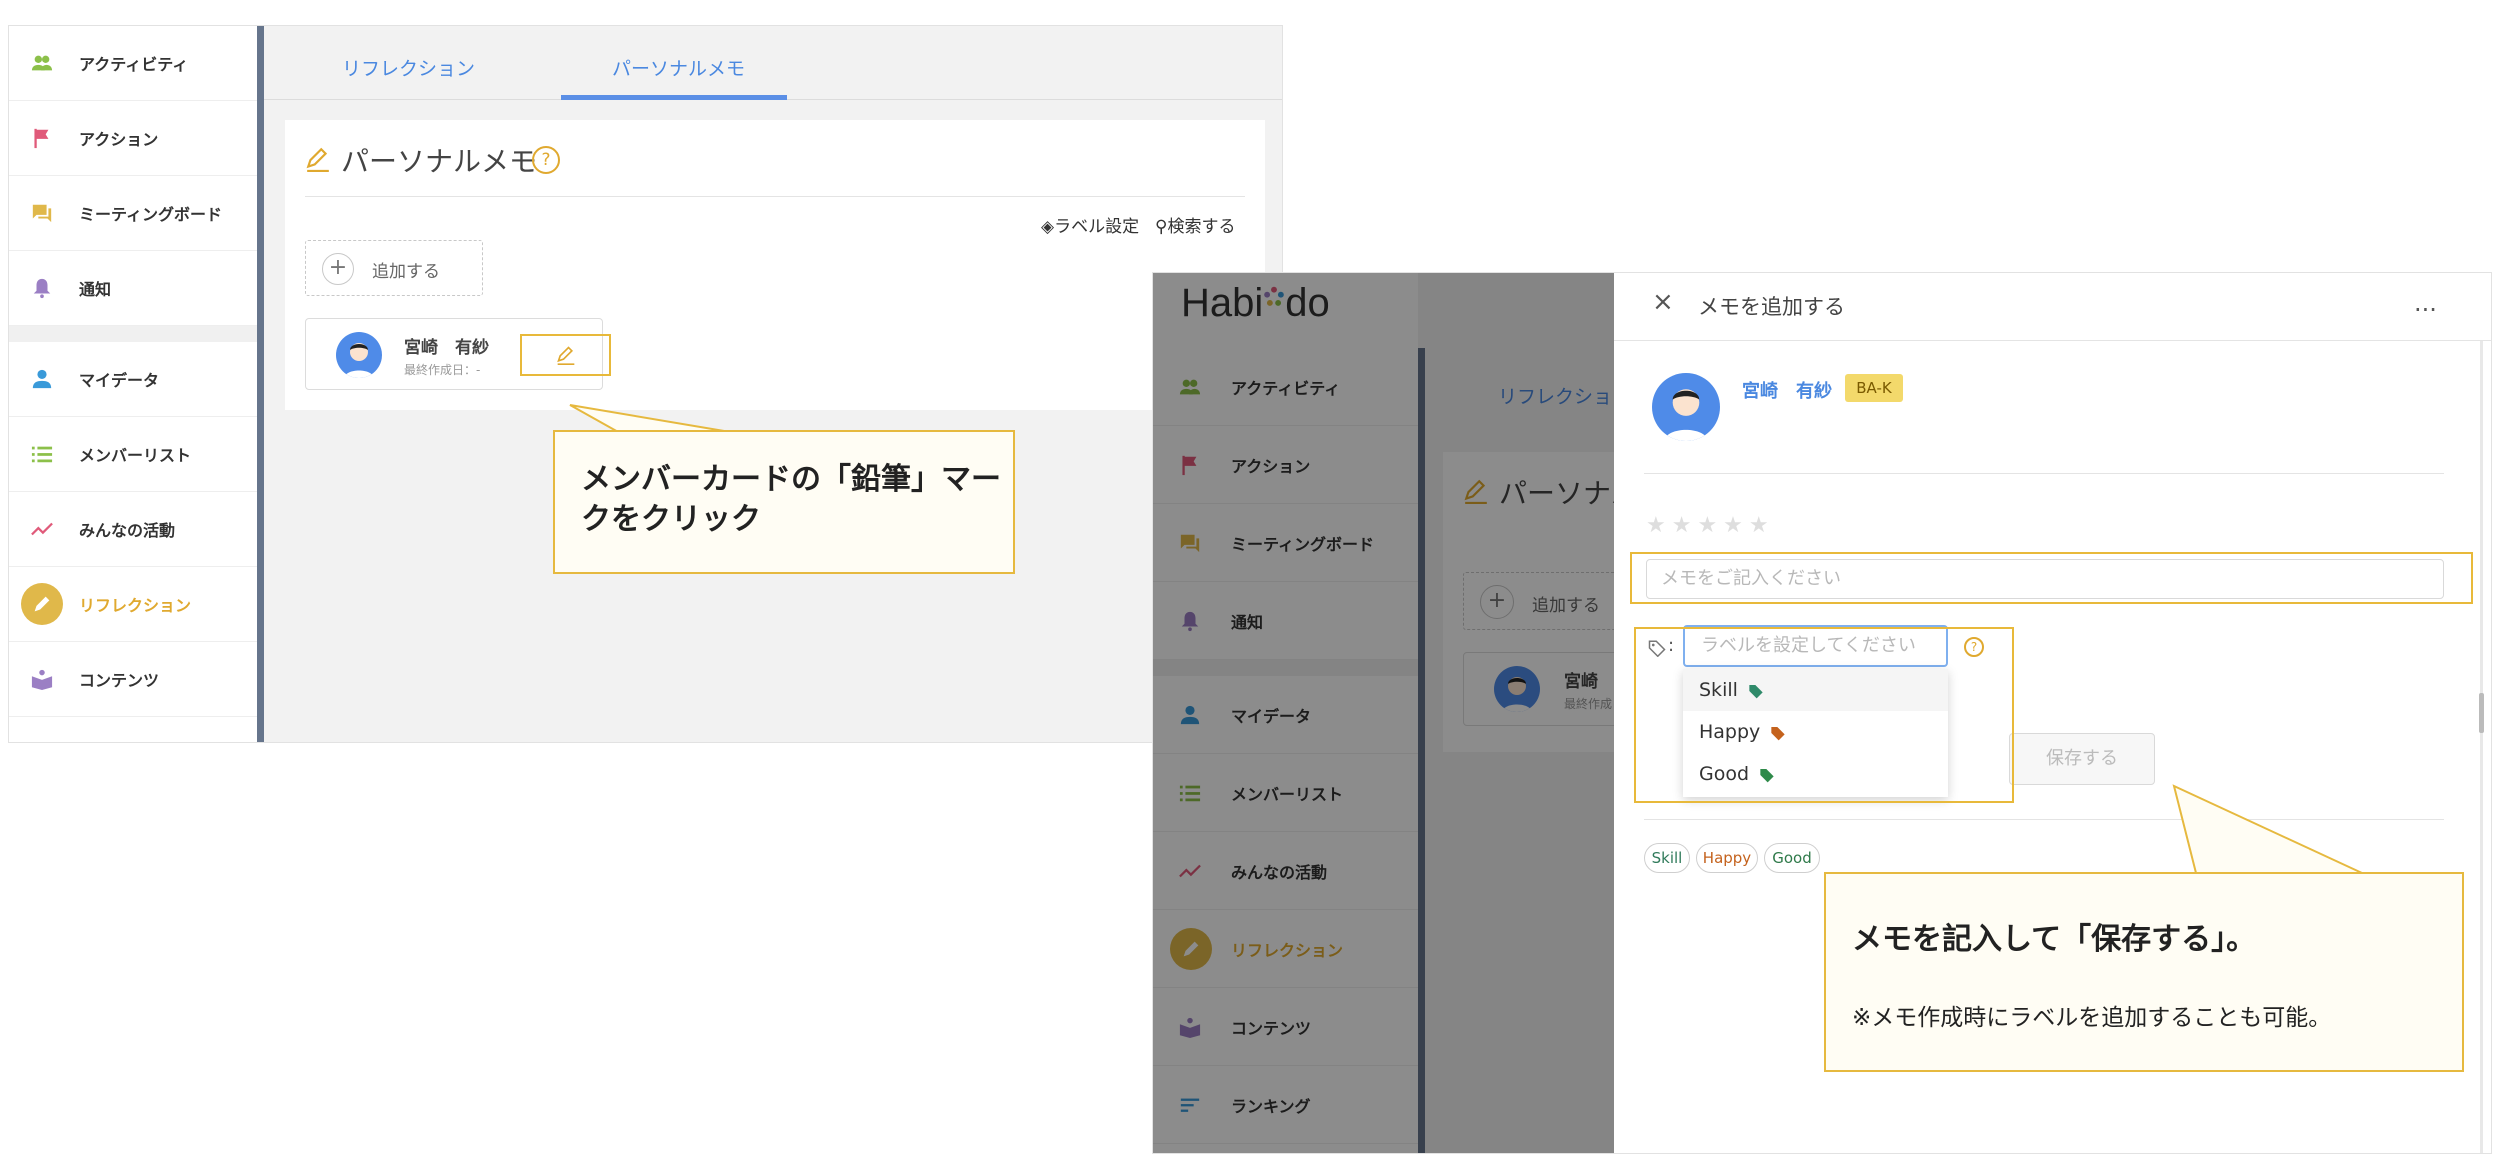 The height and width of the screenshot is (1171, 2500). I want to click on sidebar-item-notification: 通知, so click(133, 288).